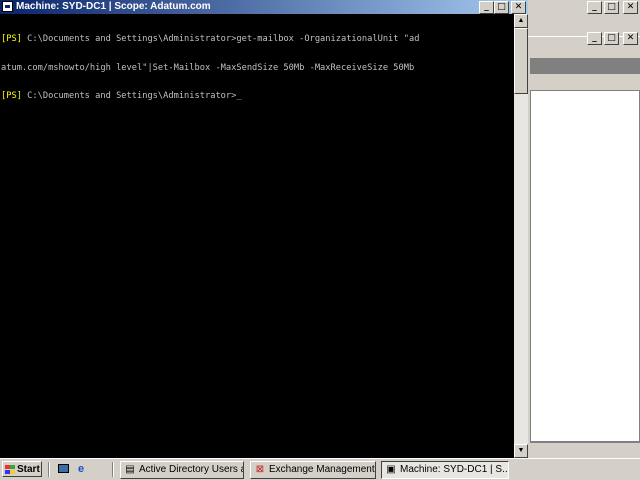  I want to click on scroll-up-arrow-icon: ▲, so click(521, 21).